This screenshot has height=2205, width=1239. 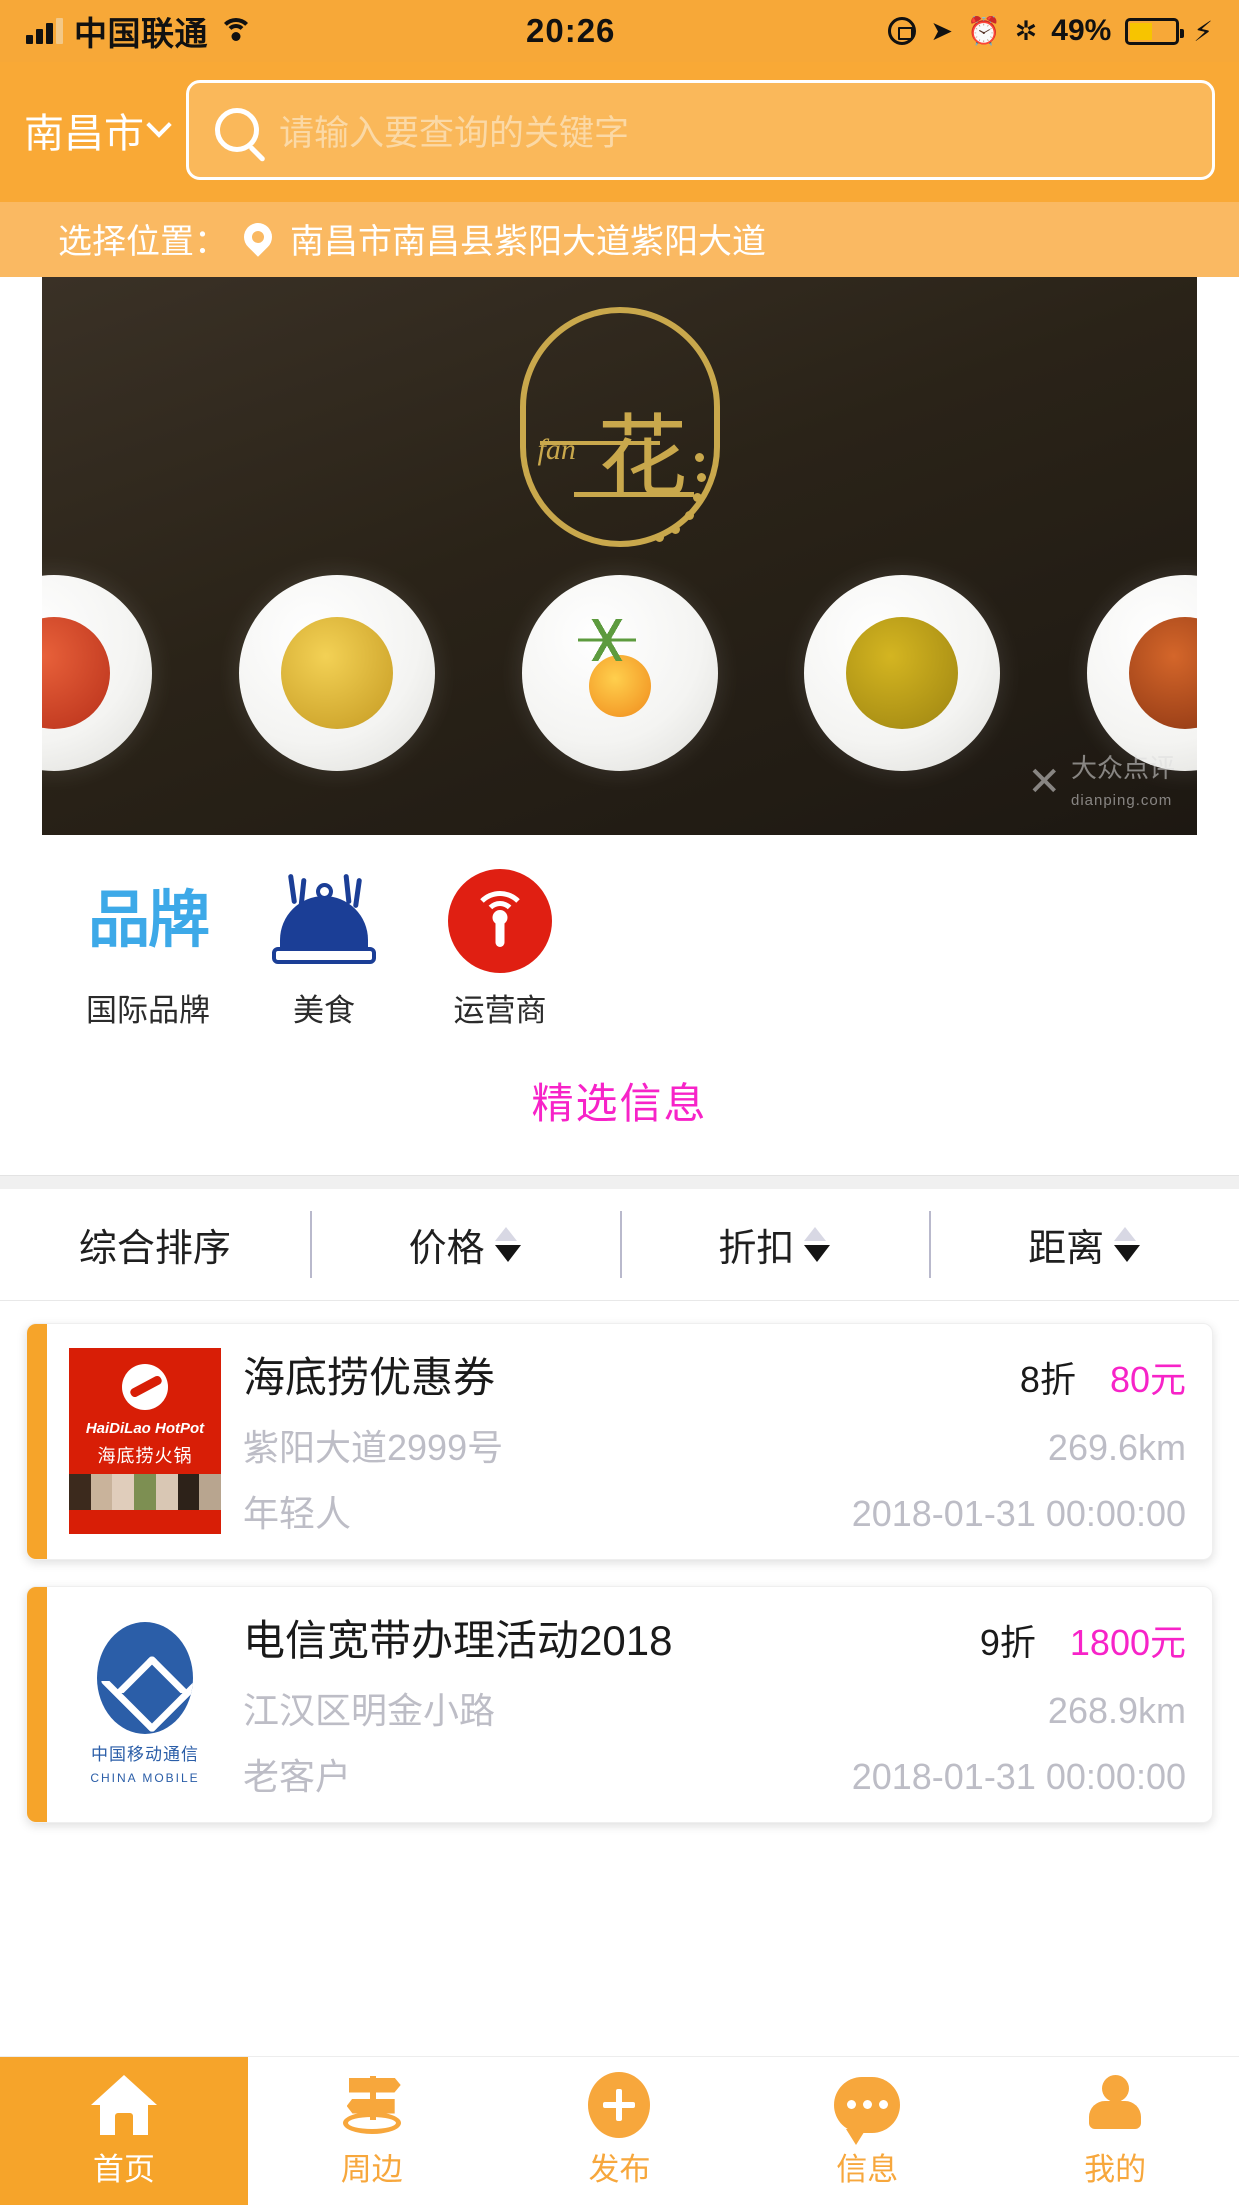 What do you see at coordinates (159, 125) in the screenshot?
I see `chevron-down-icon` at bounding box center [159, 125].